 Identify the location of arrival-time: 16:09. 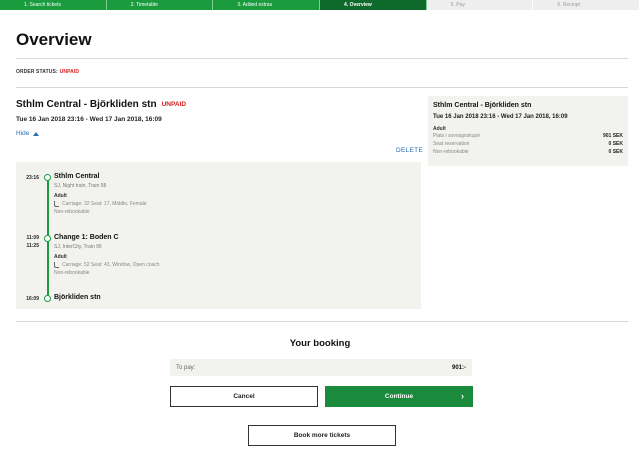
(32, 299).